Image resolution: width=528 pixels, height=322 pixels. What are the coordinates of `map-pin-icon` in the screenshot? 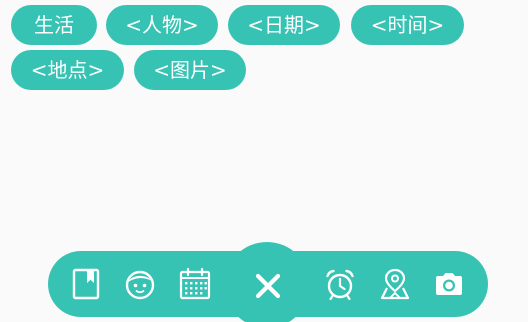 It's located at (395, 284).